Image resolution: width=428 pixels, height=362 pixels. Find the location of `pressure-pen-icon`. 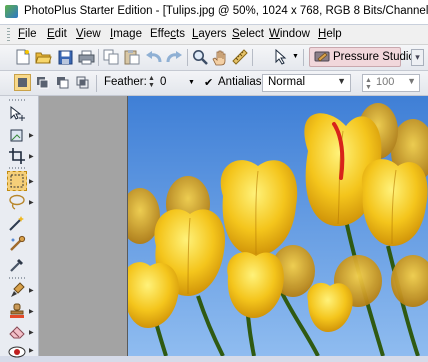

pressure-pen-icon is located at coordinates (322, 57).